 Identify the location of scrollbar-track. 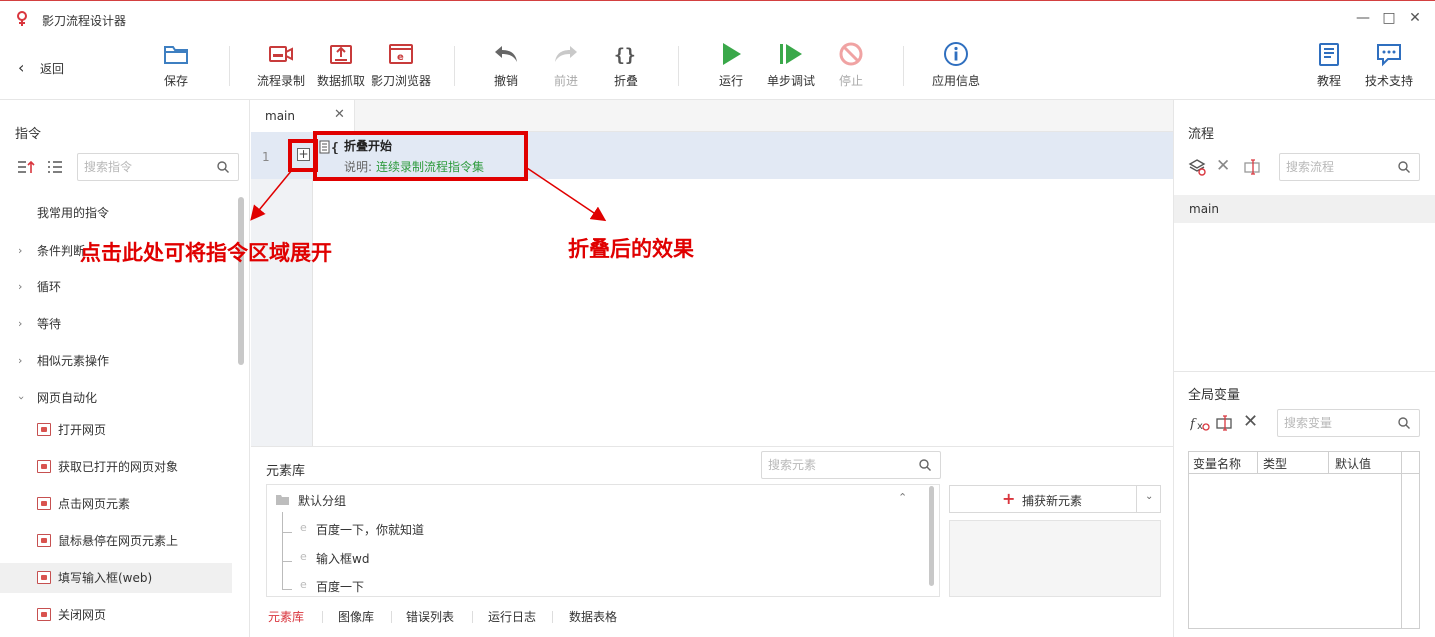
(1401, 551).